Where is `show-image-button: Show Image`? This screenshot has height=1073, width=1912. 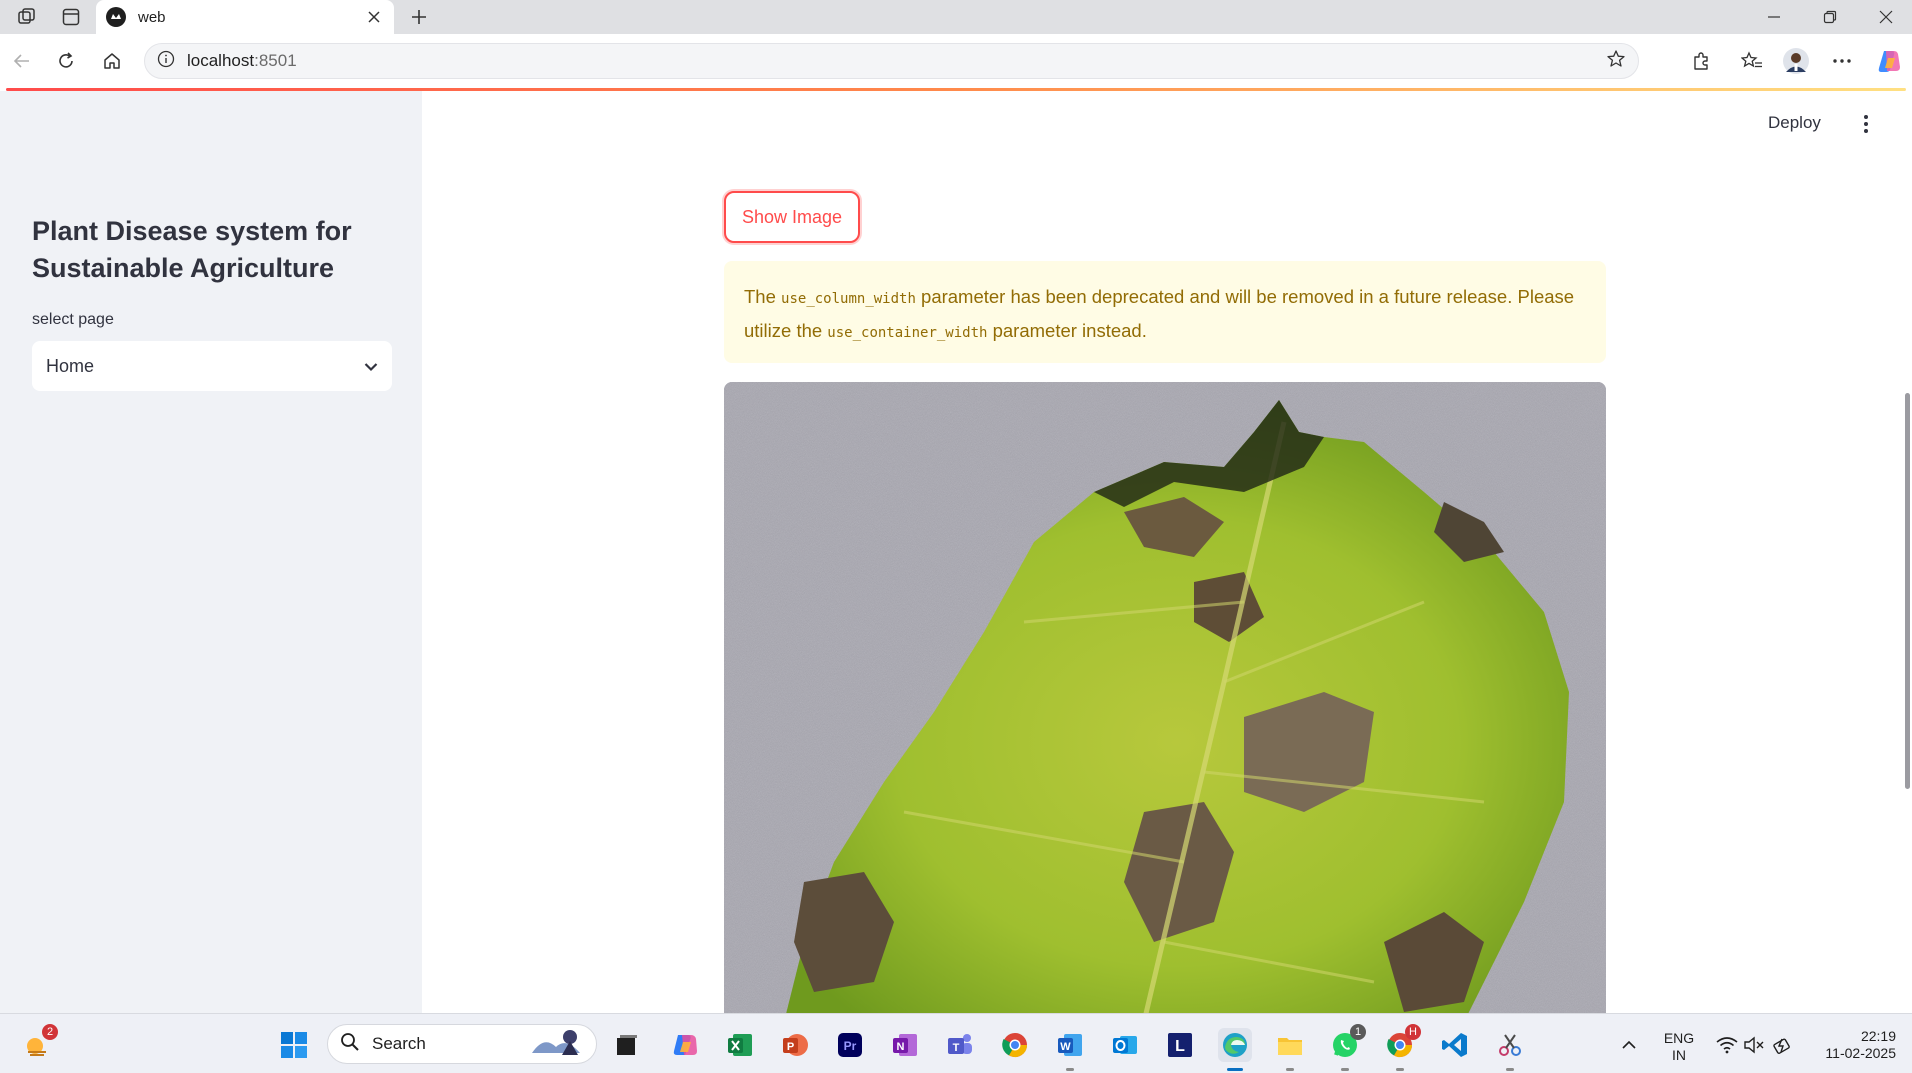 show-image-button: Show Image is located at coordinates (792, 217).